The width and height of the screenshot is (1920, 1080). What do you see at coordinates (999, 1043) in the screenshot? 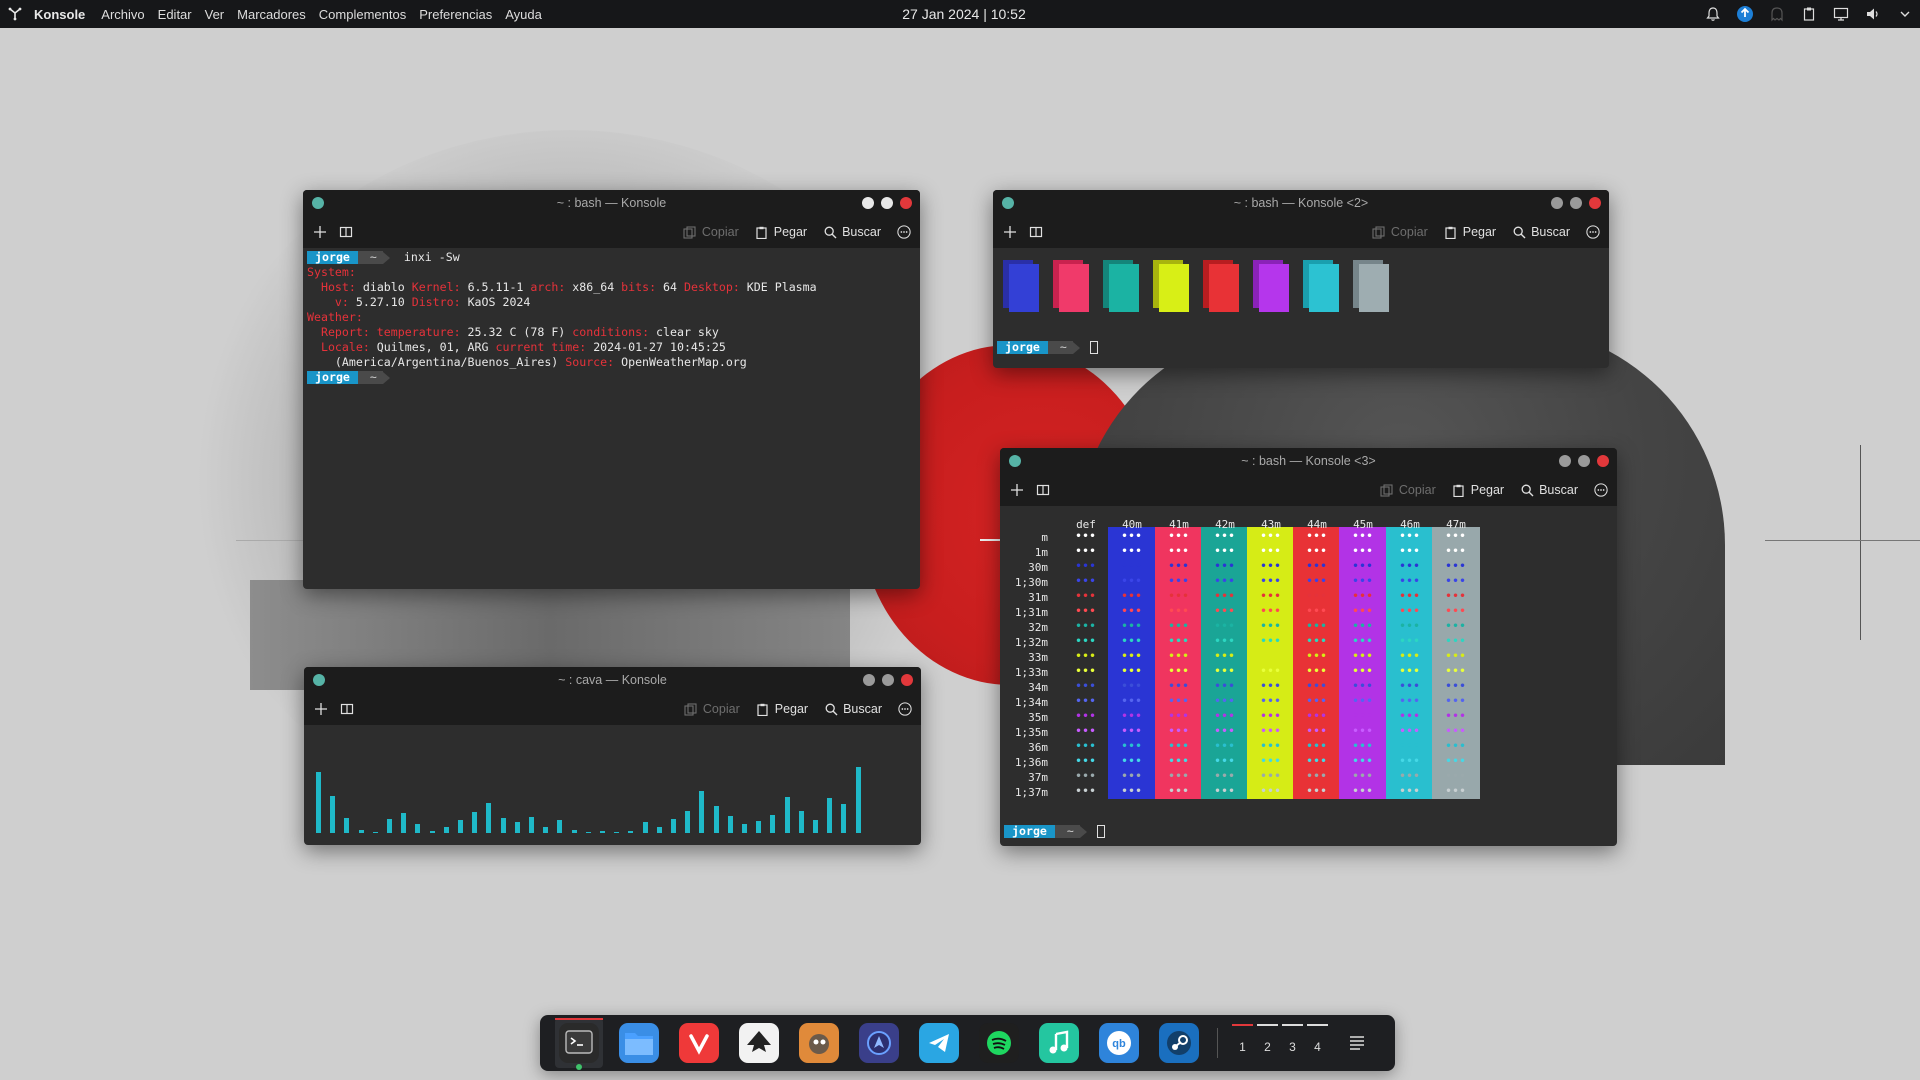
I see `dock-app-spotify` at bounding box center [999, 1043].